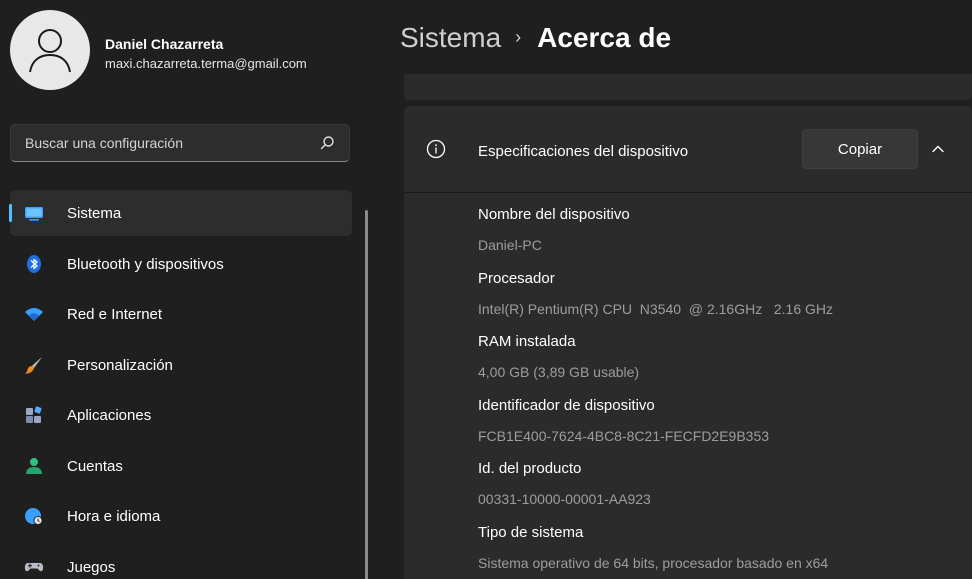 This screenshot has width=972, height=579. I want to click on sidebar-item-label: Personalización, so click(120, 365).